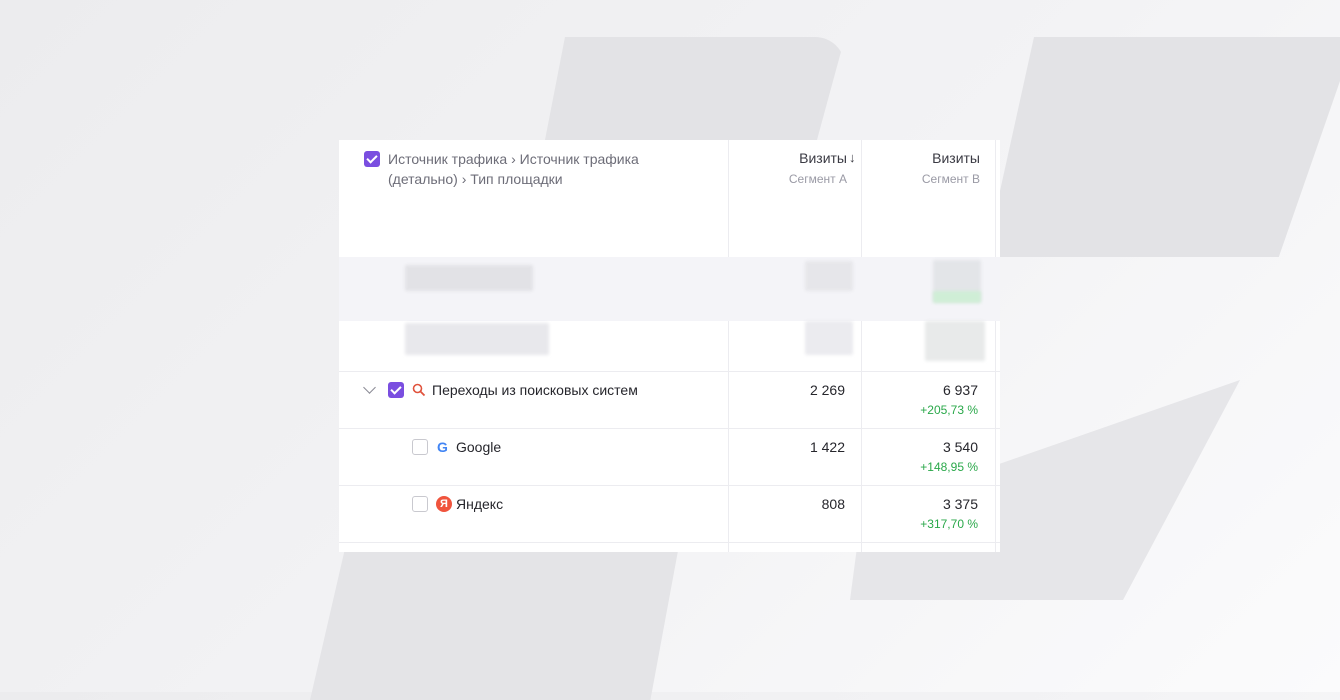  I want to click on column-header-visits-a: Визиты Сегмент А, so click(803, 168).